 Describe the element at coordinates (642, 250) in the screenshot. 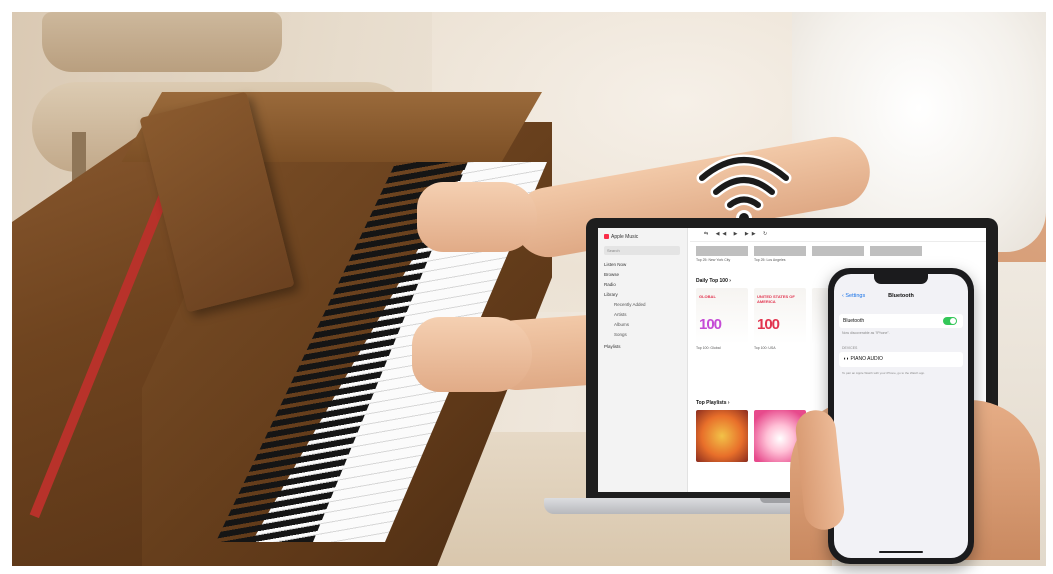

I see `music-search-input: Search` at that location.